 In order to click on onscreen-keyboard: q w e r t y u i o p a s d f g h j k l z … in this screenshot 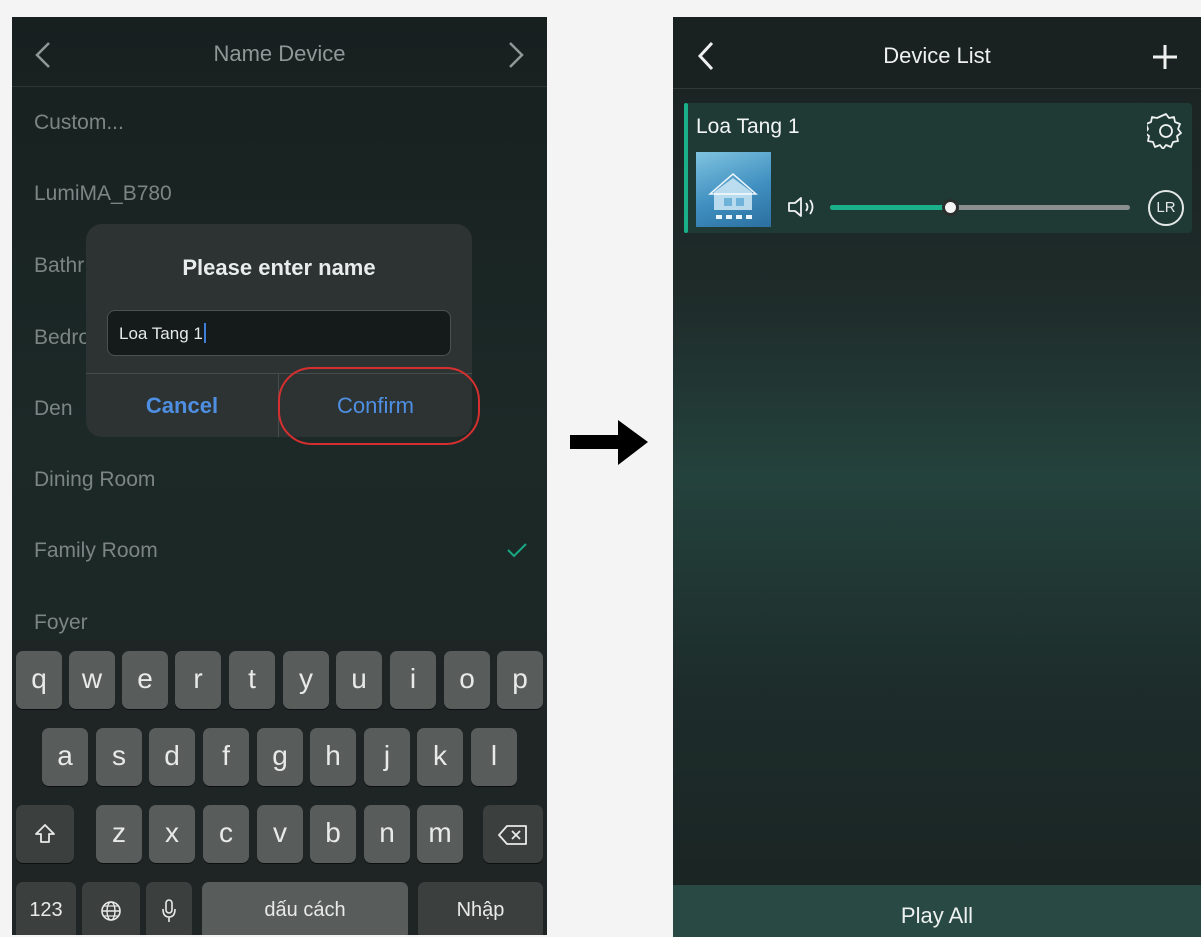, I will do `click(279, 787)`.